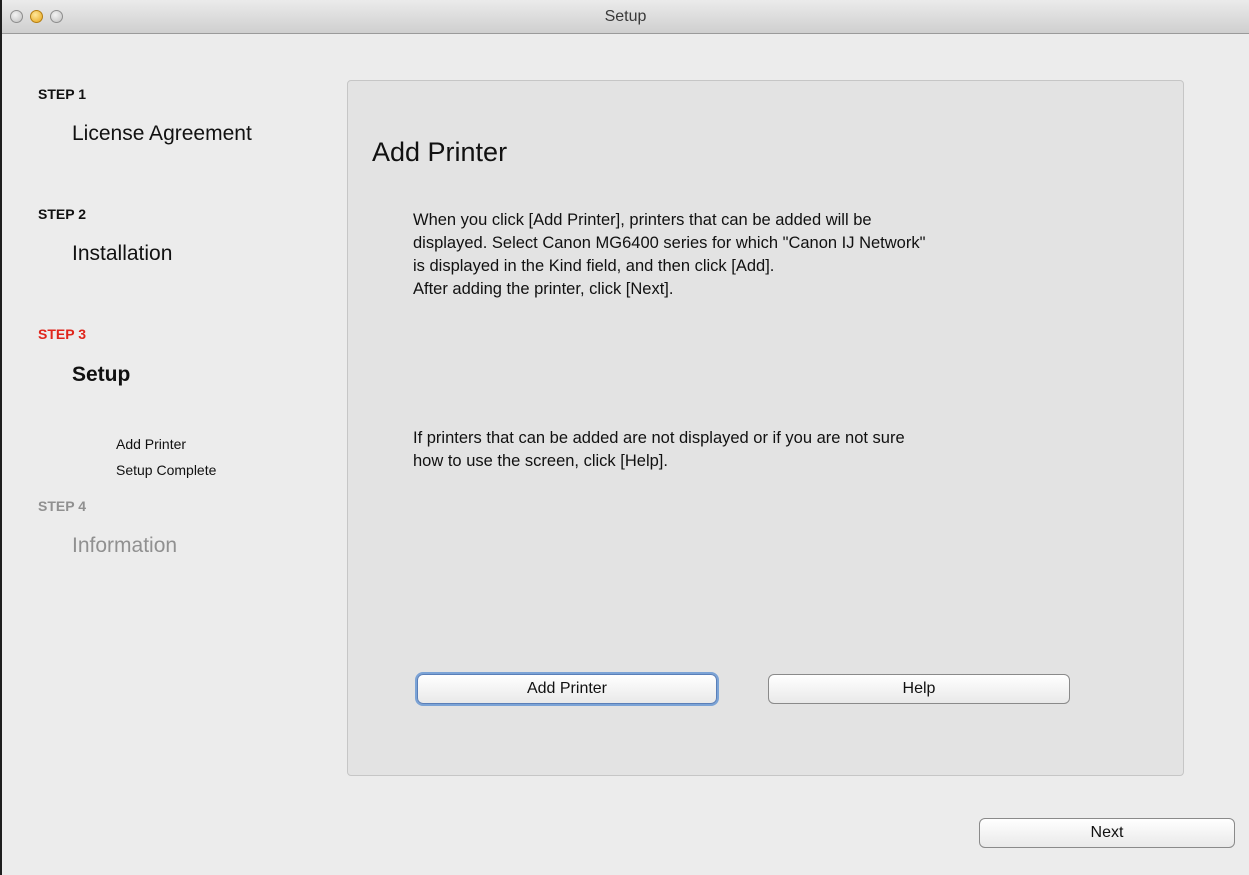  I want to click on step-3-label: STEP 3, so click(62, 334).